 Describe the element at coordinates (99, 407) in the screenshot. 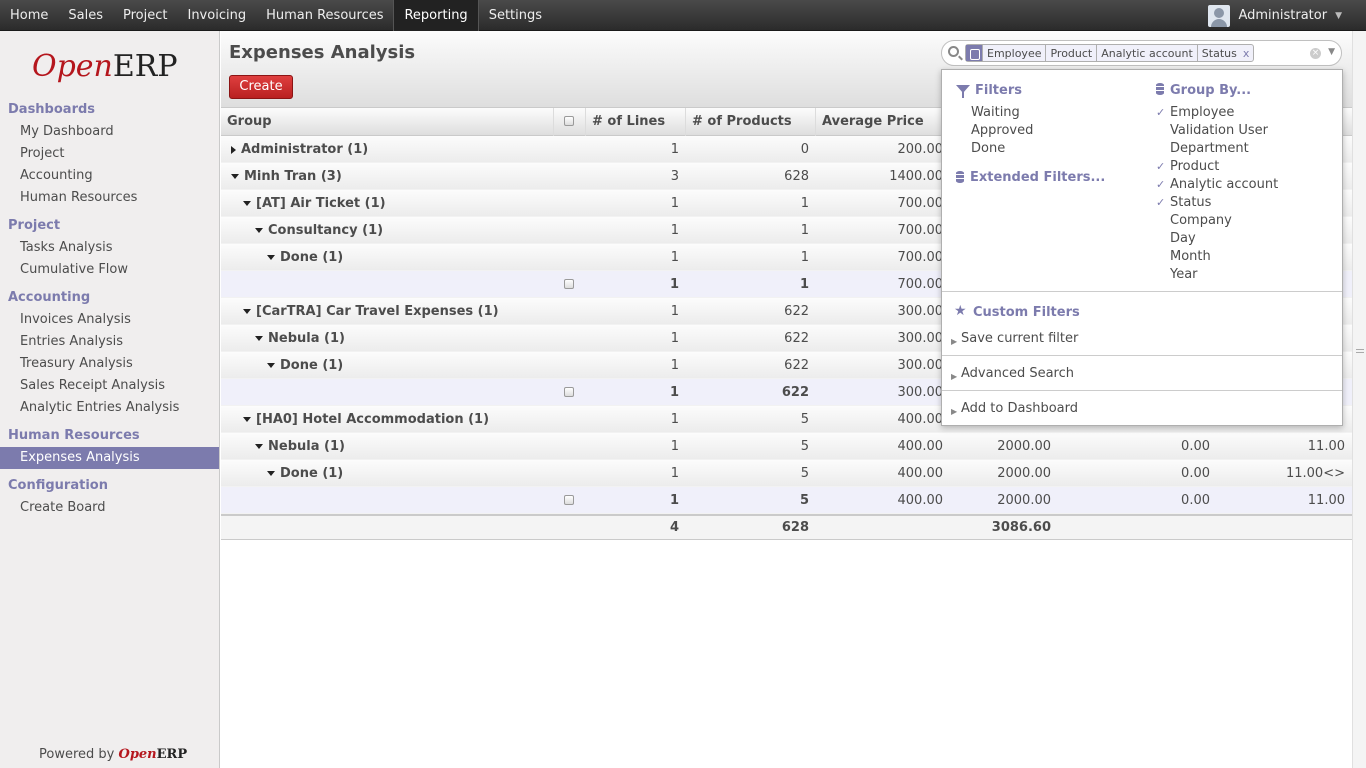

I see `sidebar-item-analytic-entries-analysis: Analytic Entries Analysis` at that location.